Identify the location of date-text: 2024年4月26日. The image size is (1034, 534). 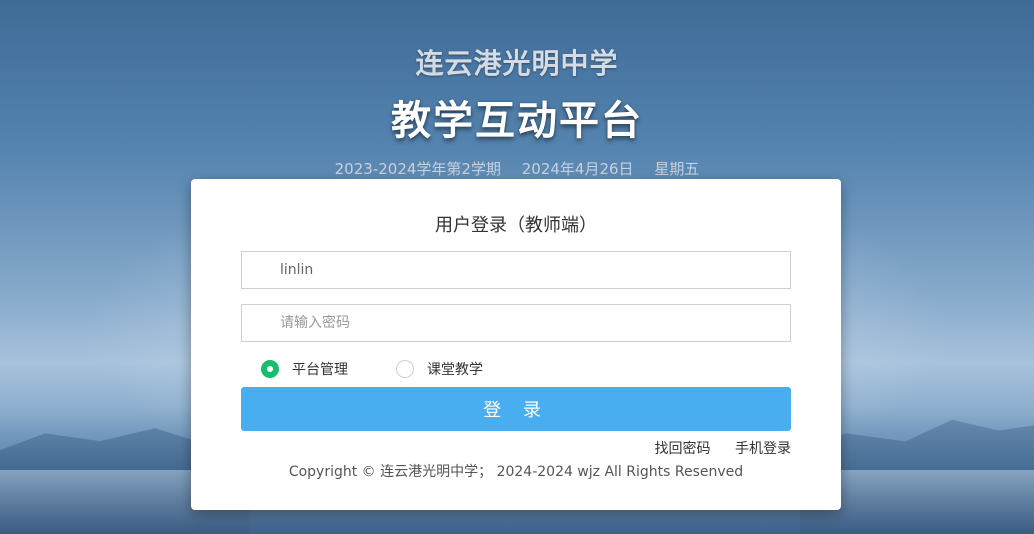
(577, 169).